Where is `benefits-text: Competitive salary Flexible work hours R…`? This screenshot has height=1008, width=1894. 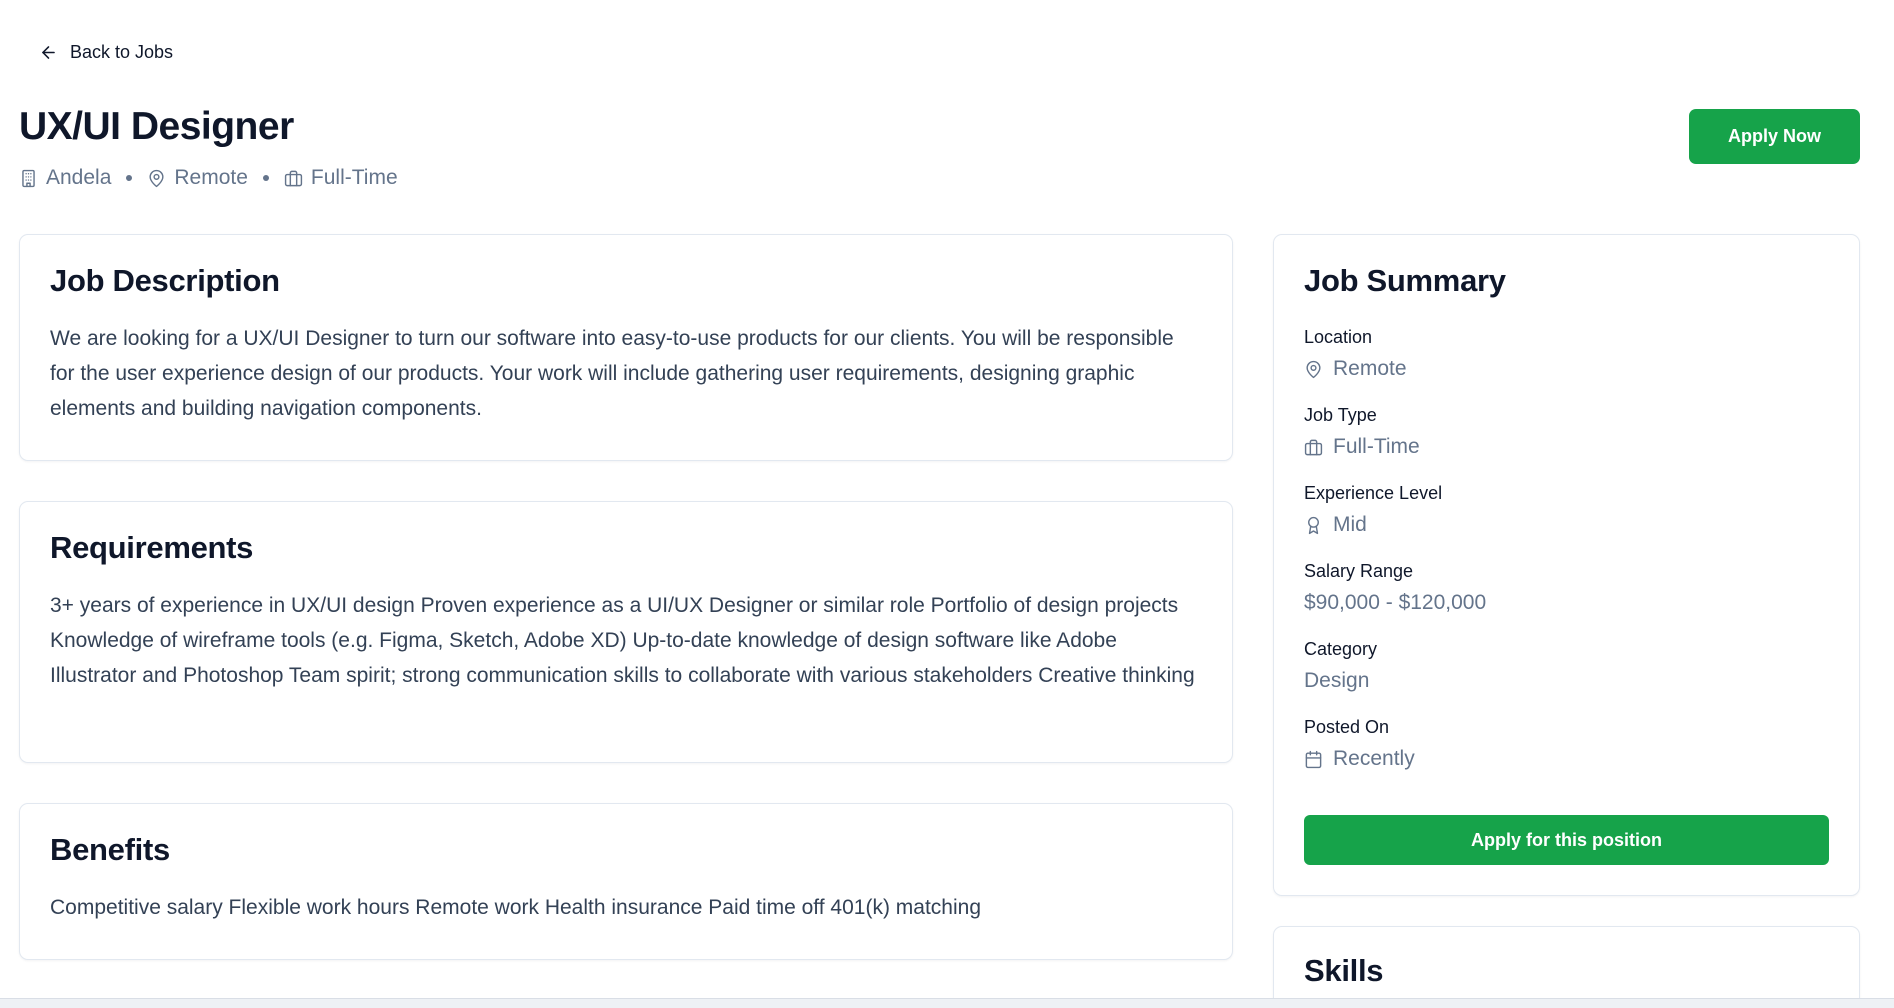 benefits-text: Competitive salary Flexible work hours R… is located at coordinates (516, 907).